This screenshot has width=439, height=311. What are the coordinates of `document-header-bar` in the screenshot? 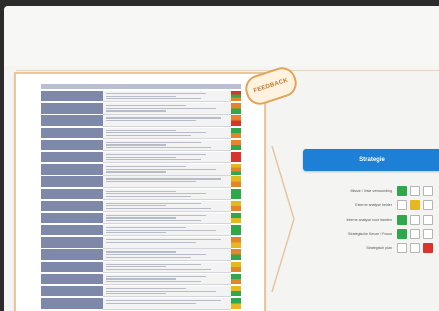 It's located at (141, 86).